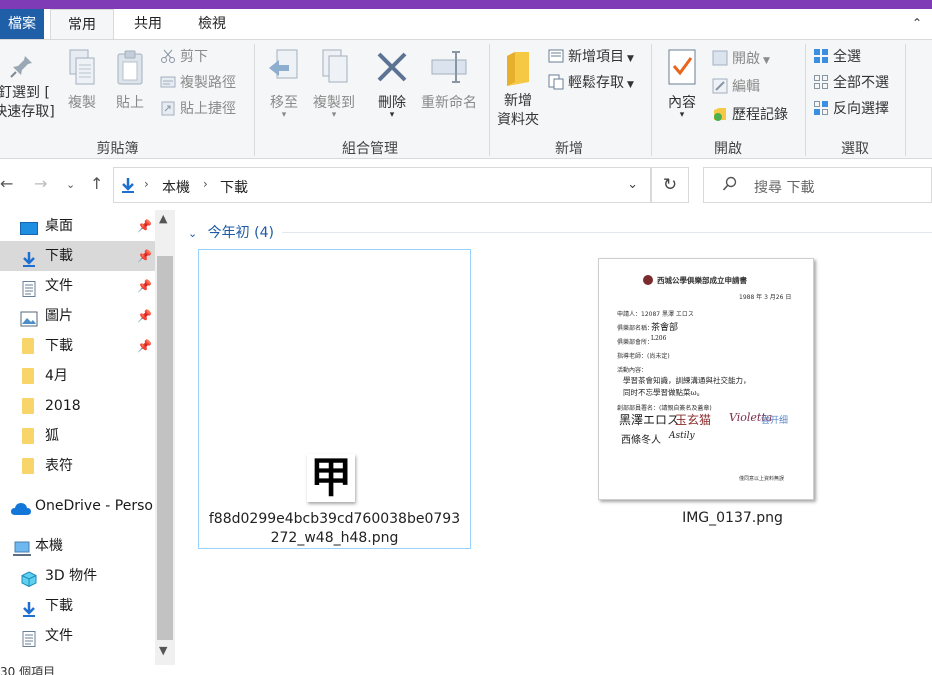  Describe the element at coordinates (28, 85) in the screenshot. I see `pin-quick-access-button: 釘選到 [ 快速存取]` at that location.